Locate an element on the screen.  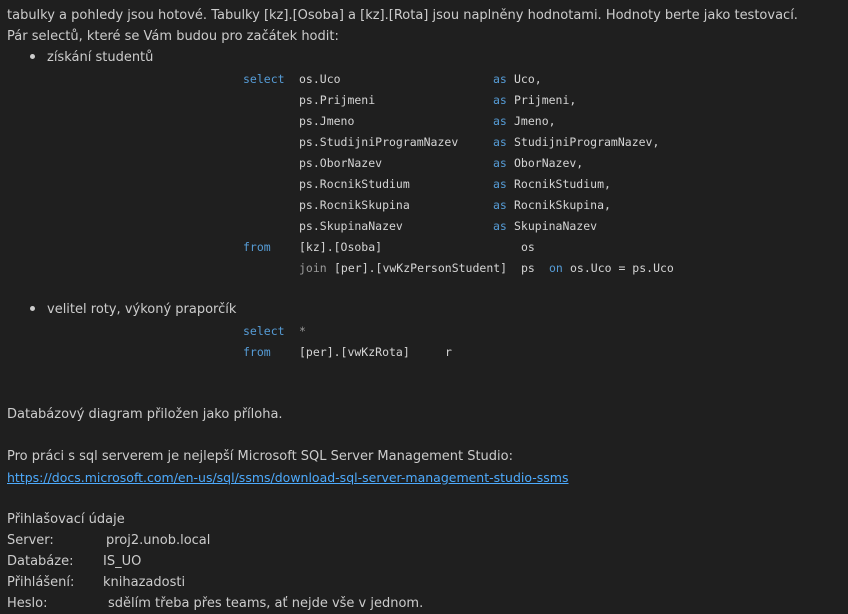
sql-column-expr: ps.RocnikStudium is located at coordinates (354, 184).